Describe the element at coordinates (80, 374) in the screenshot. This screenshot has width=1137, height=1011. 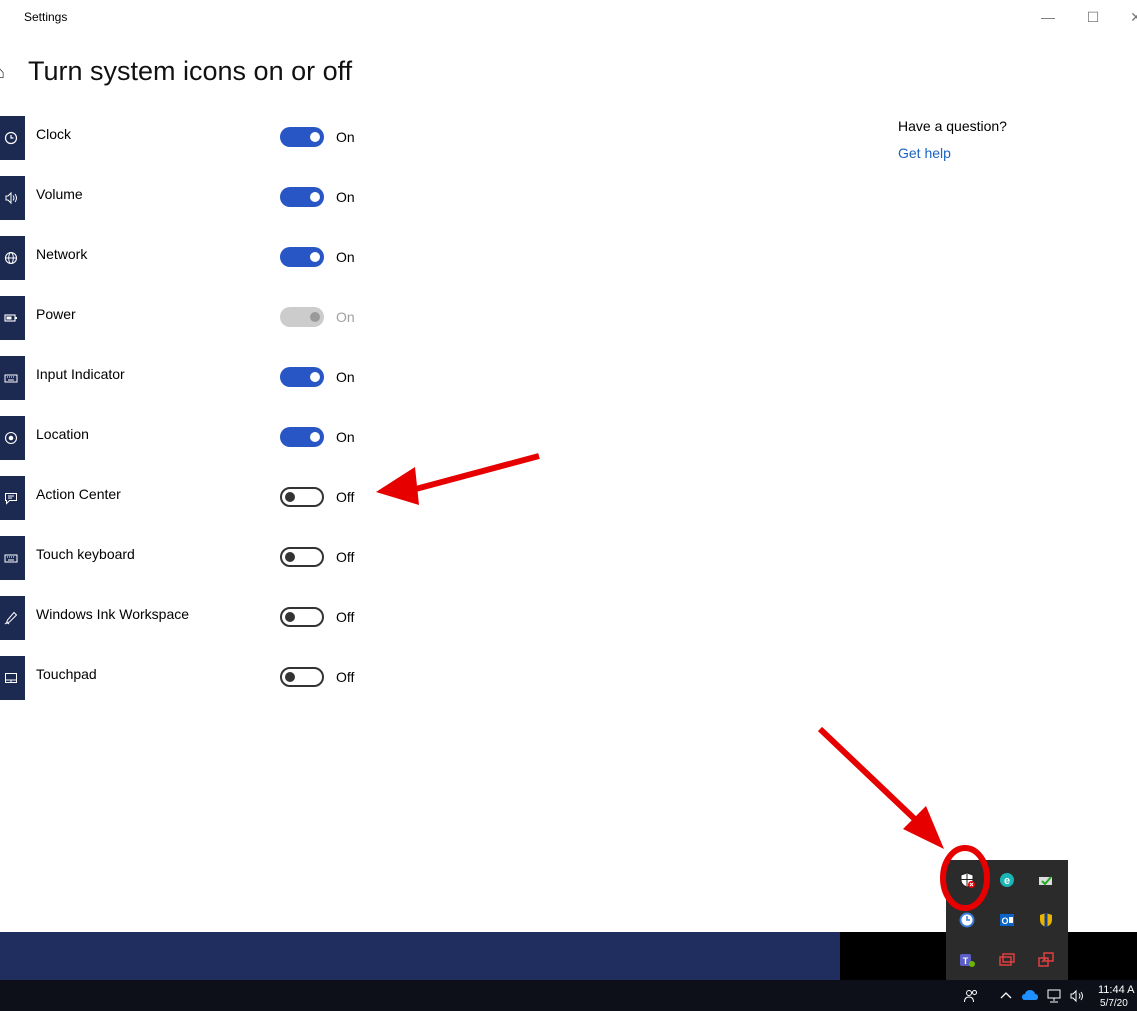
I see `setting-label: Input Indicator` at that location.